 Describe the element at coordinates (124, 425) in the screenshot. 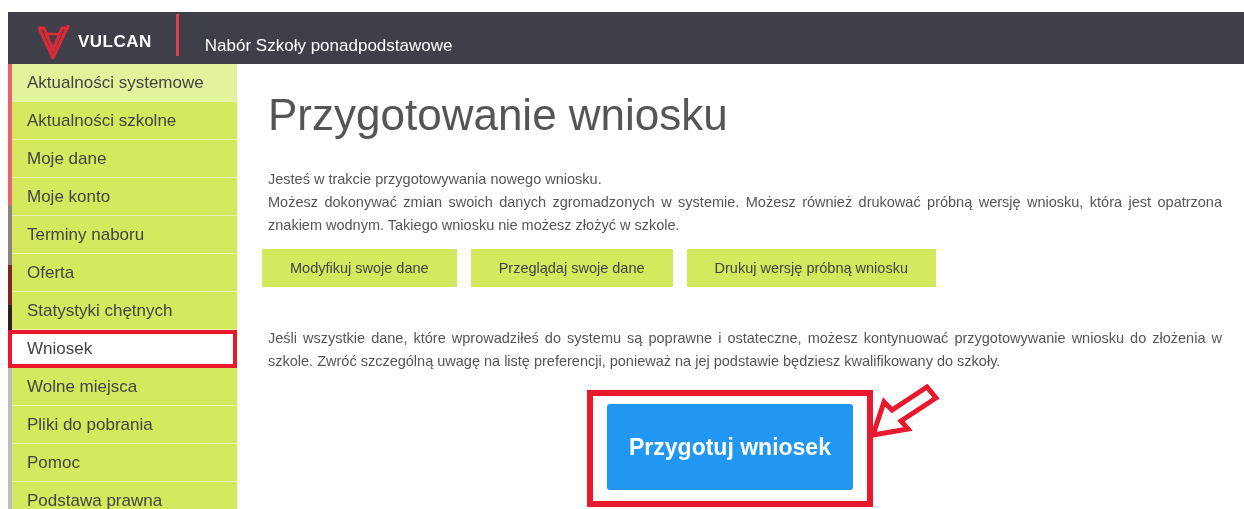

I see `sidebar-item: Pliki do pobrania` at that location.